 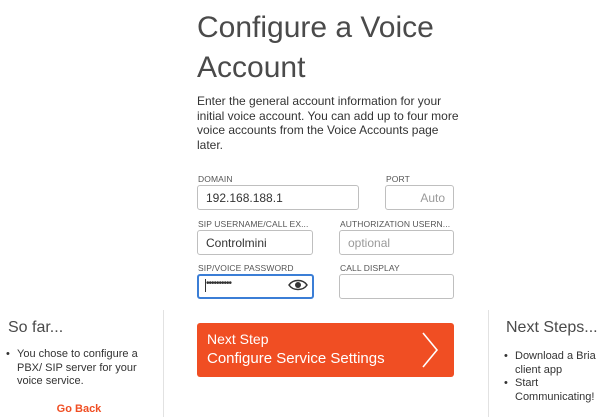 I want to click on eye-icon, so click(x=298, y=285).